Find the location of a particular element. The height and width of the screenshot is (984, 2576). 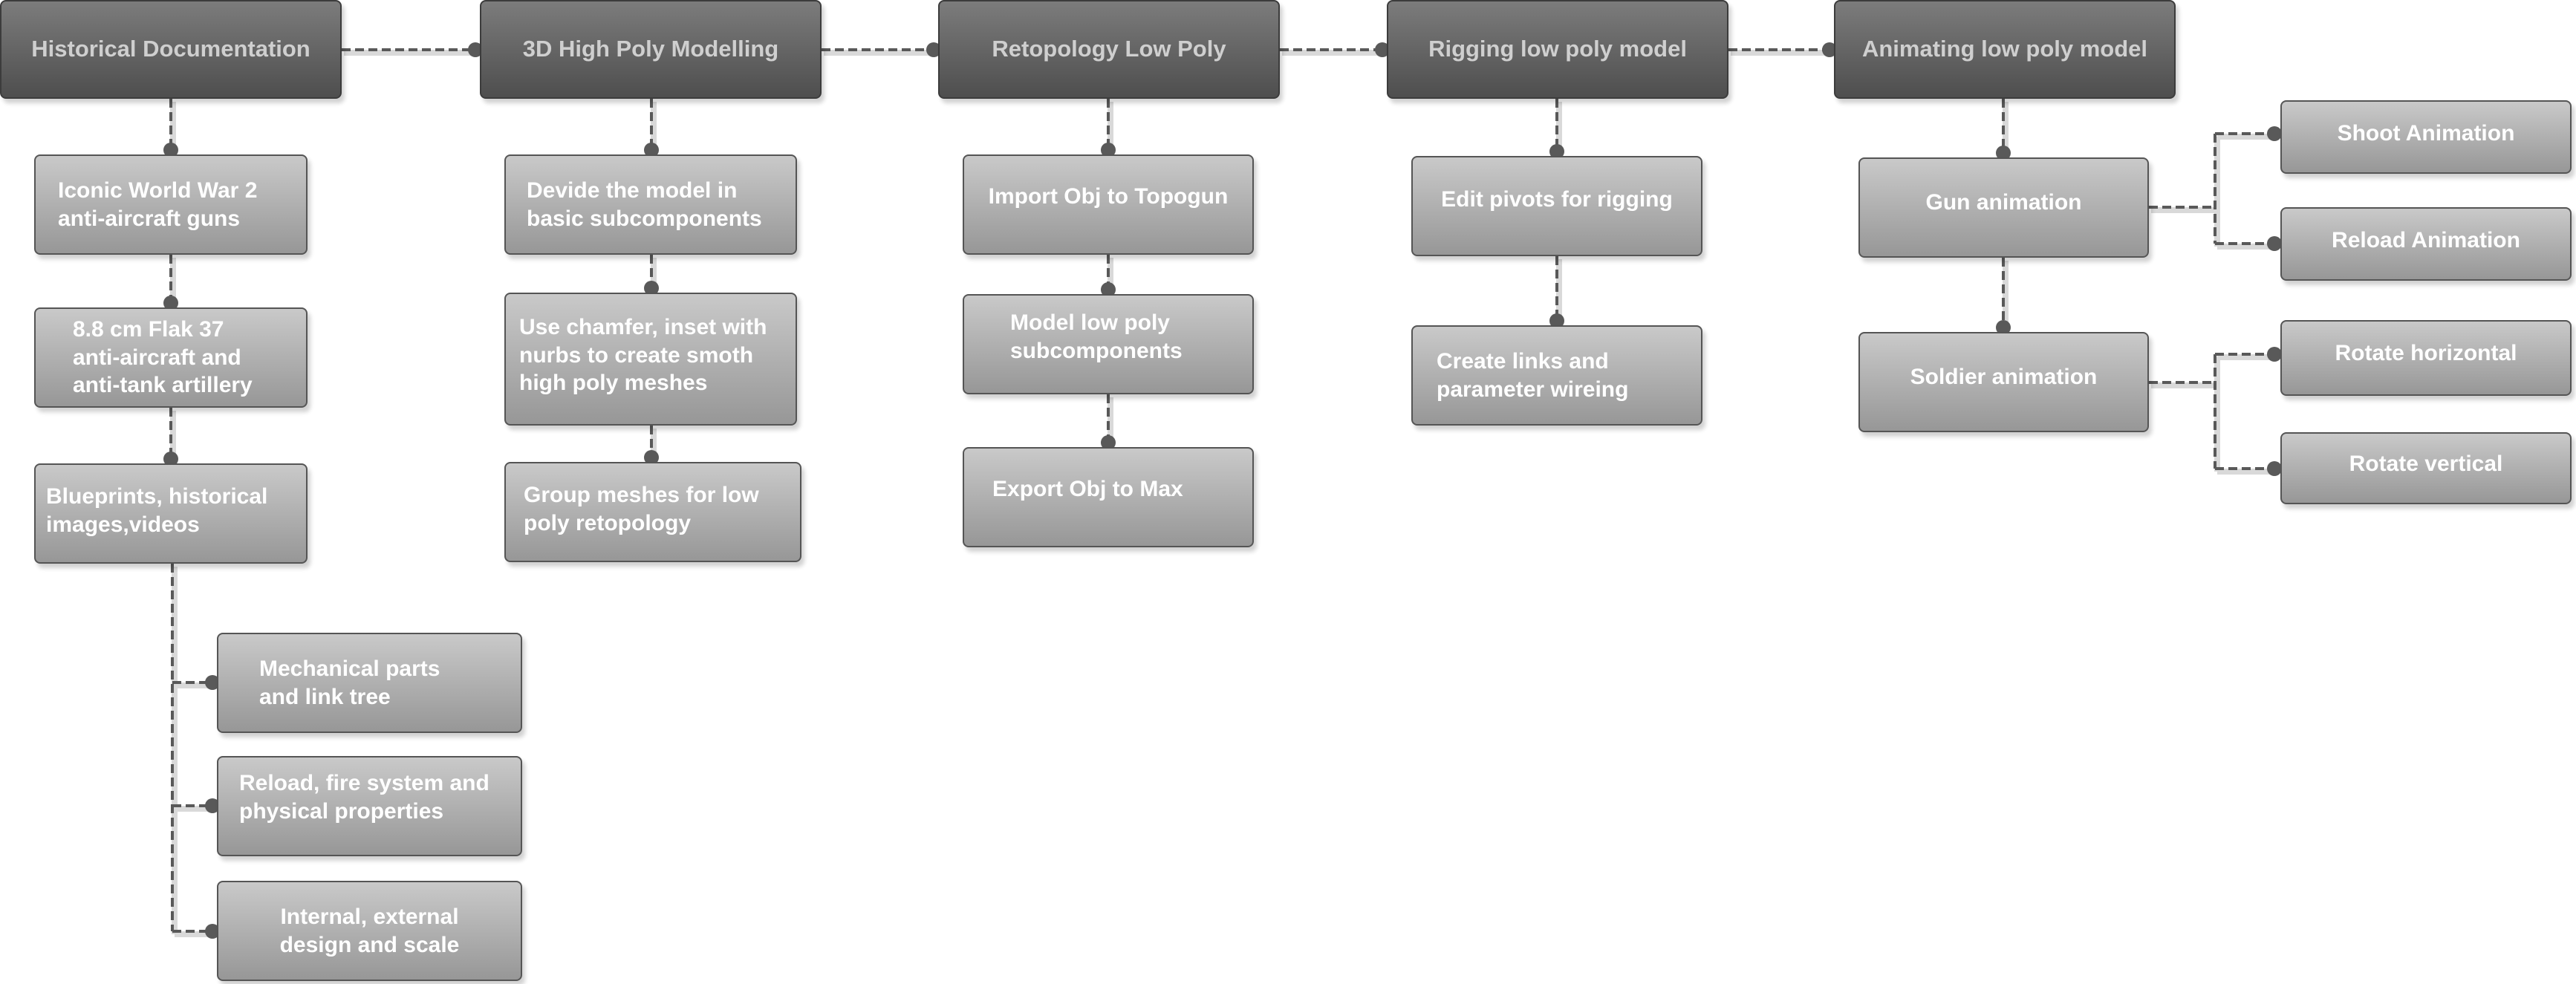

step-mechanical-parts: Mechanical parts and link tree is located at coordinates (370, 683).